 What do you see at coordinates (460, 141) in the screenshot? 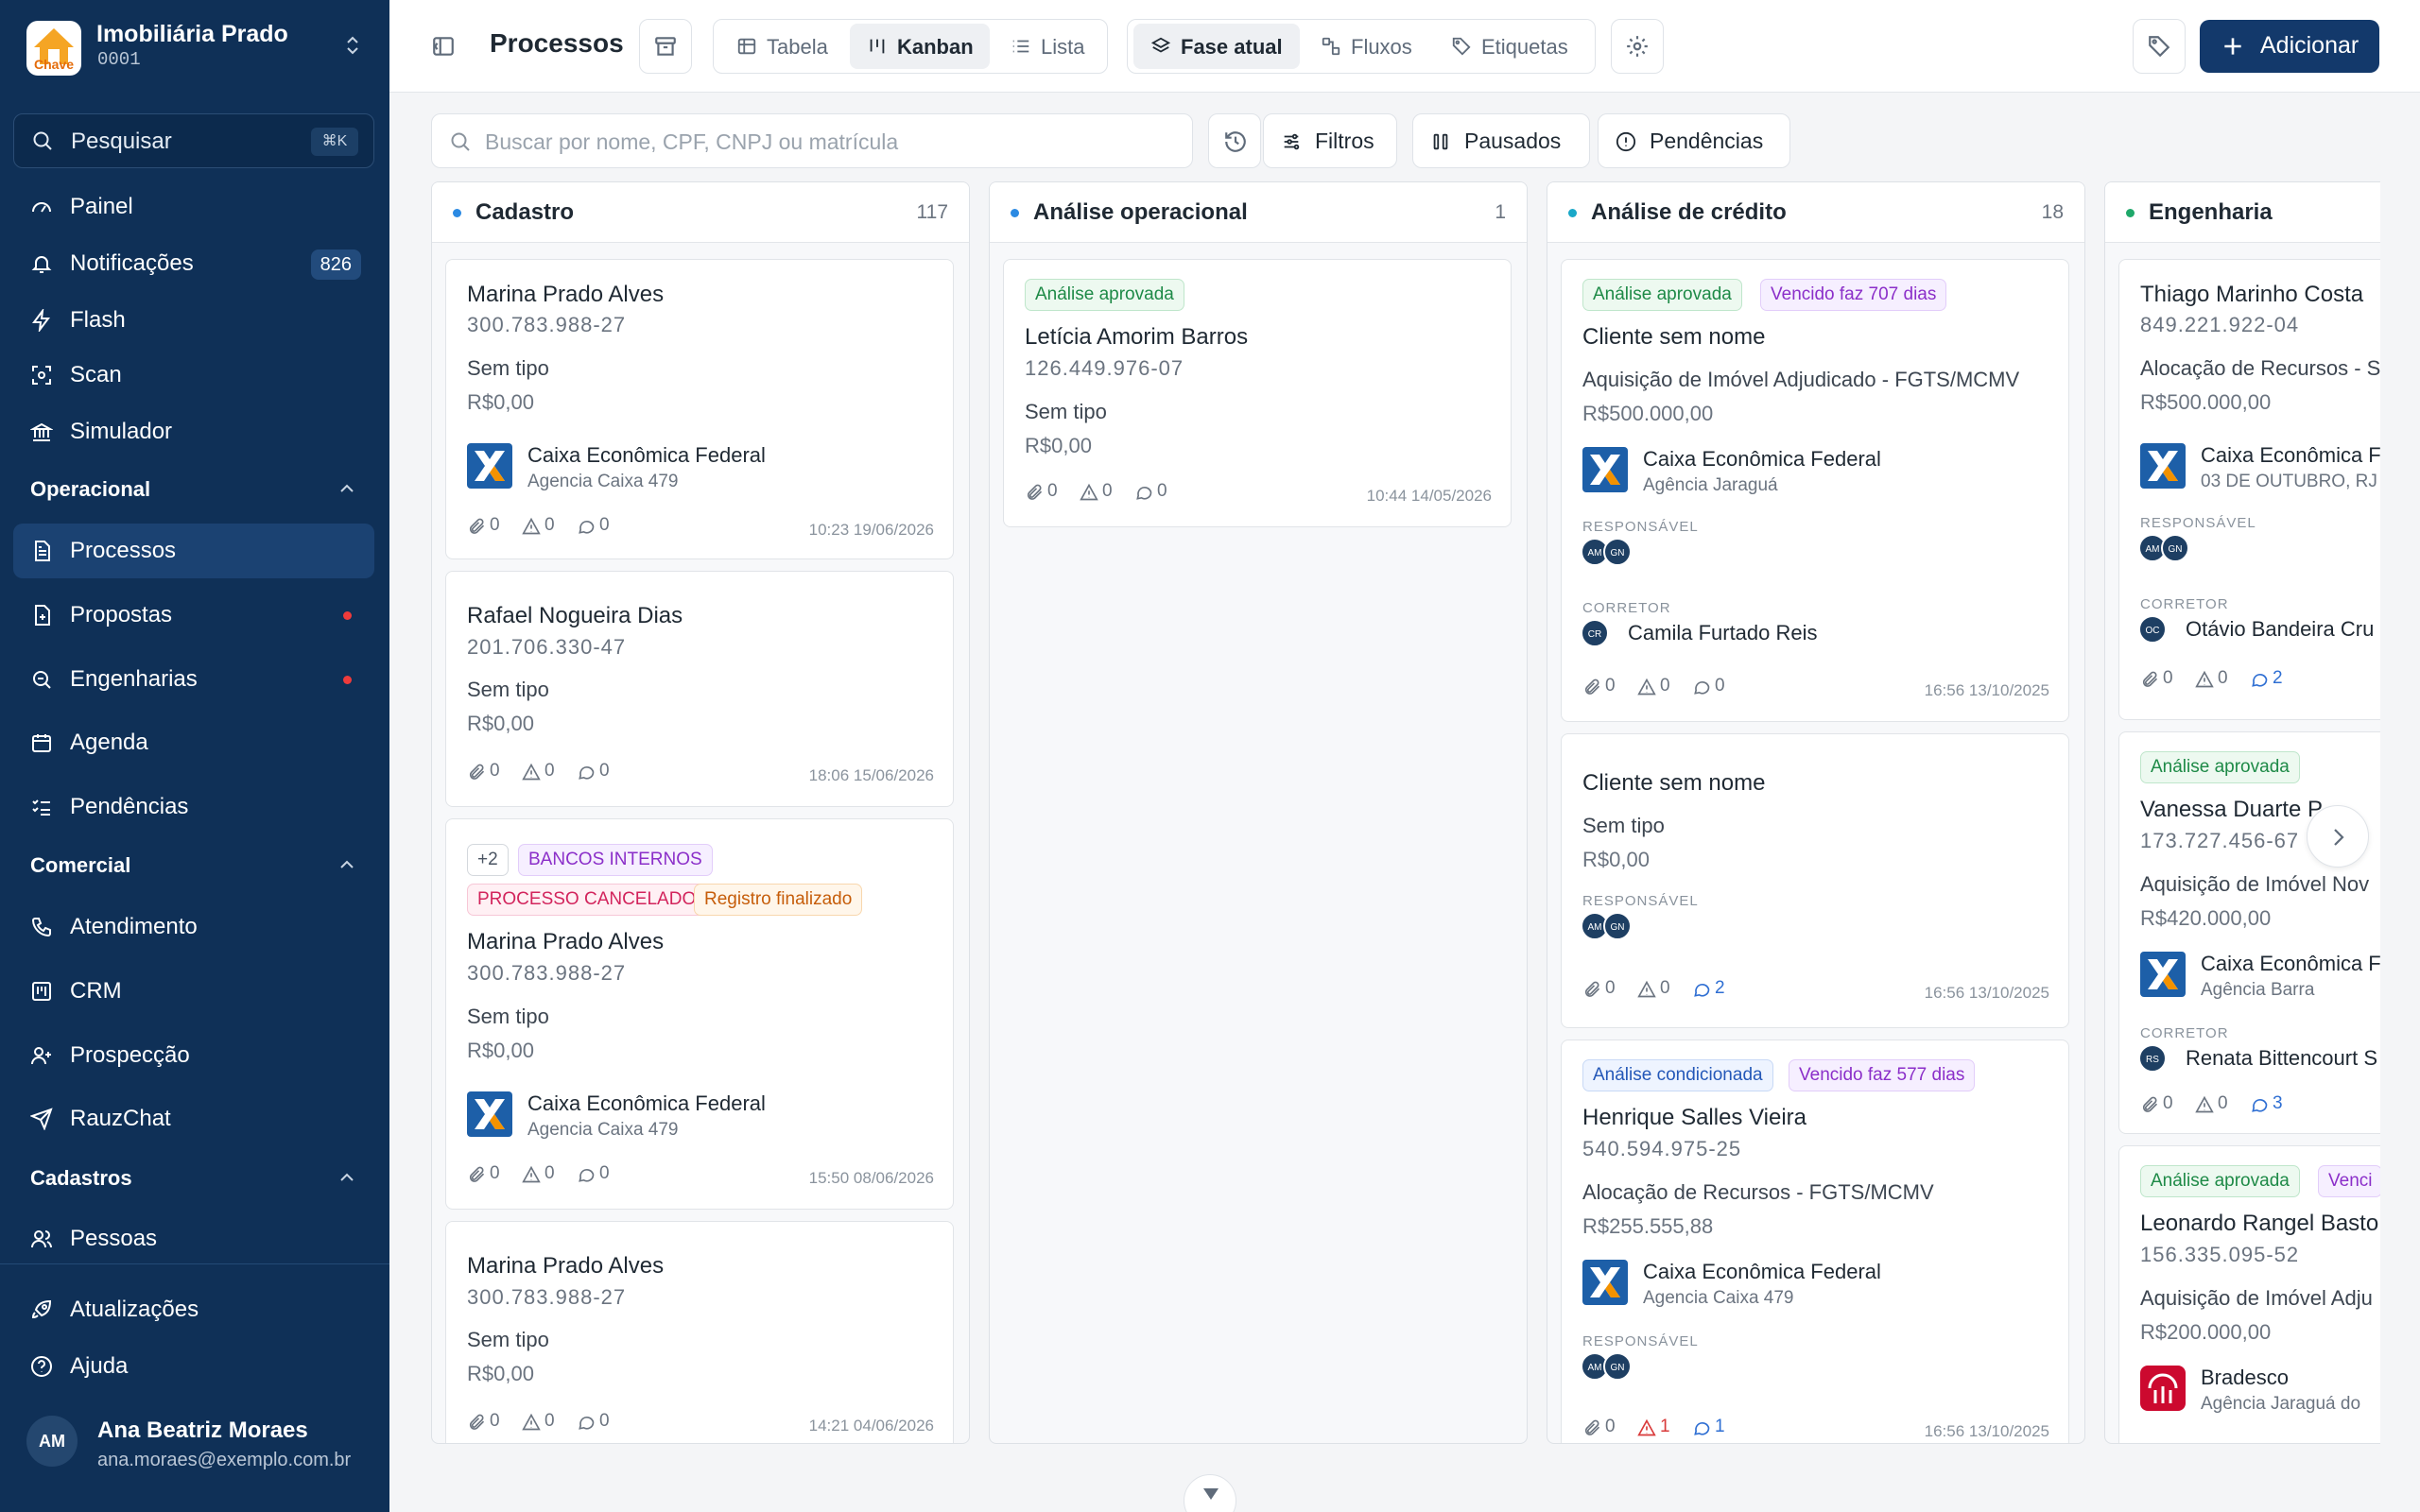
I see `search-icon` at bounding box center [460, 141].